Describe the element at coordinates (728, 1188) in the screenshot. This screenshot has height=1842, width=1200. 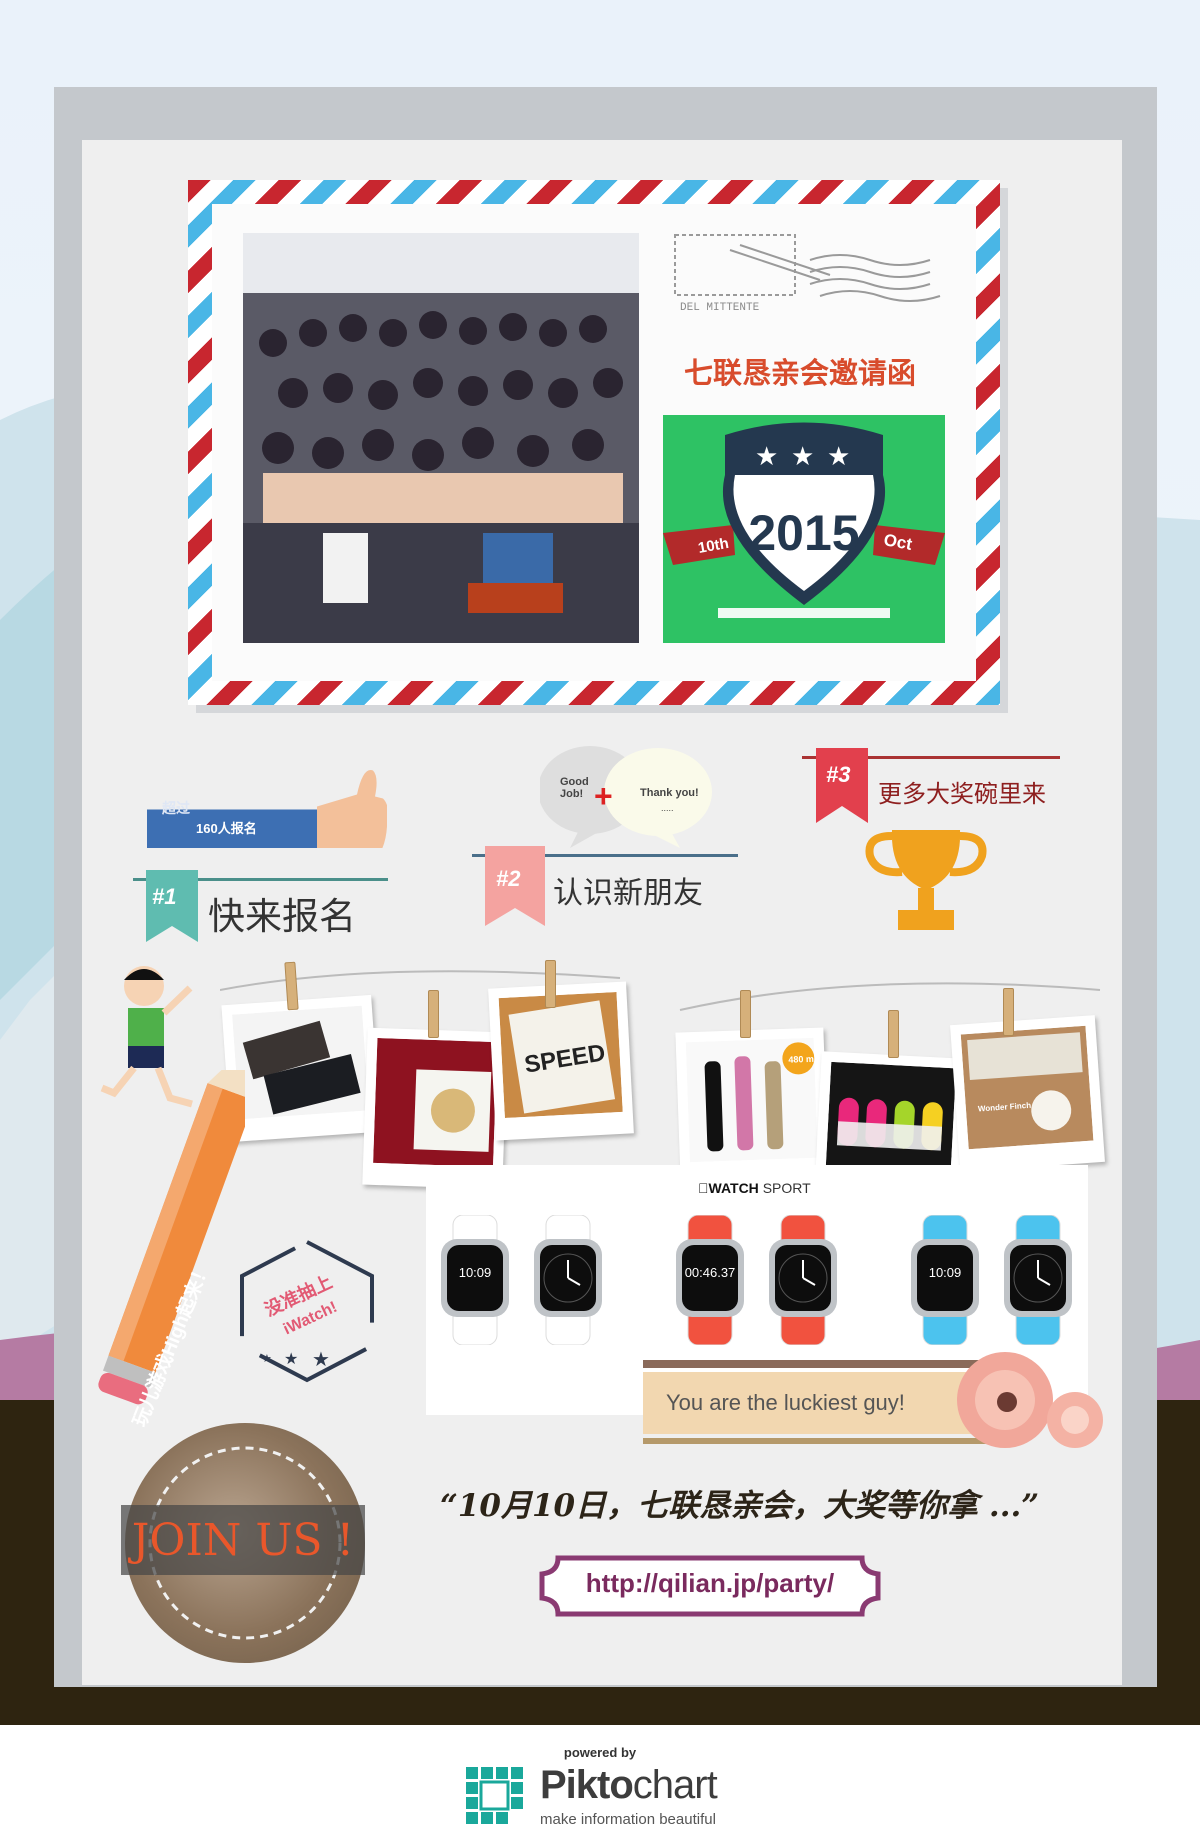
I see `watch-brand-name: WATCH` at that location.